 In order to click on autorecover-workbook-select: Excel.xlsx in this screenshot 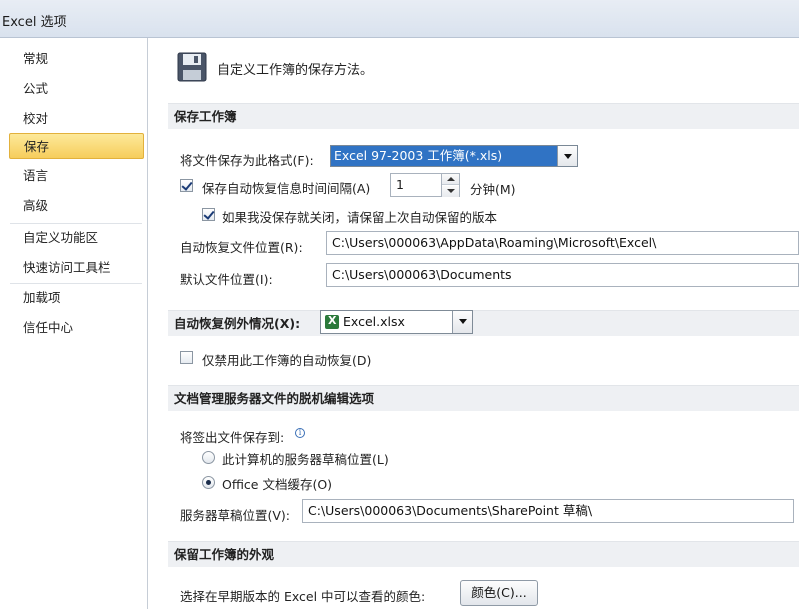, I will do `click(396, 322)`.